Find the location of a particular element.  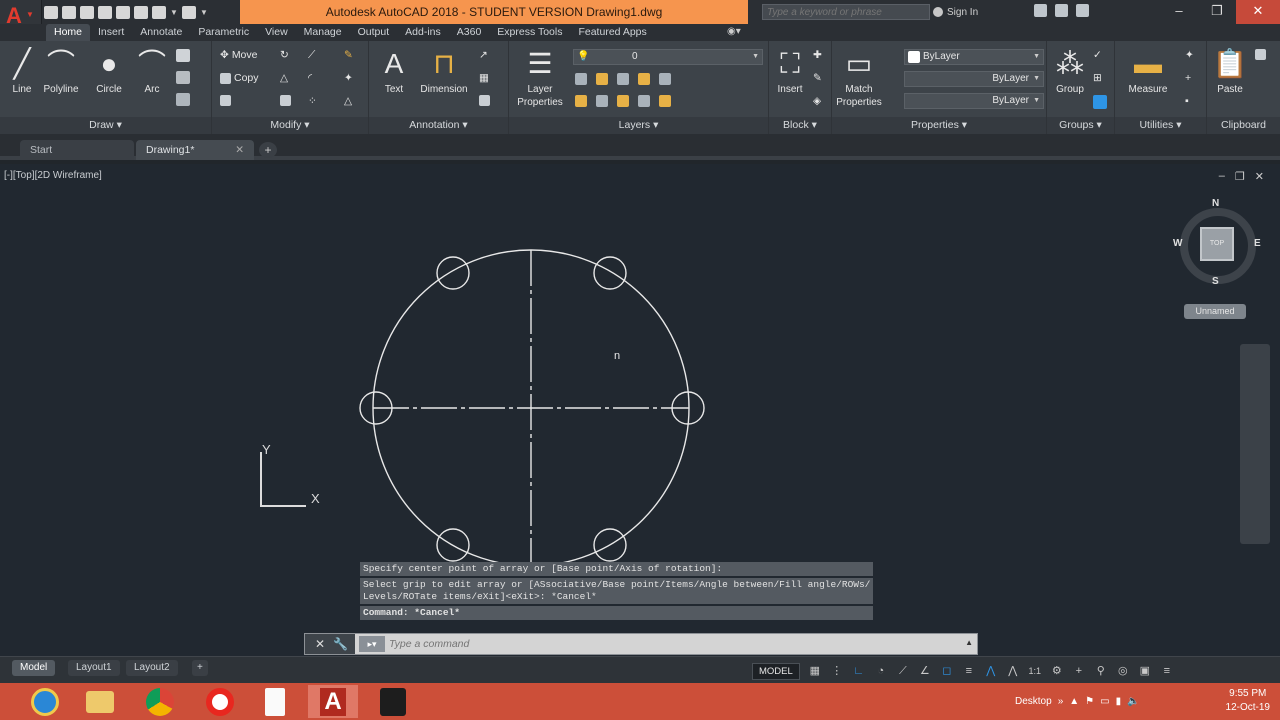

save-icon is located at coordinates (87, 12).